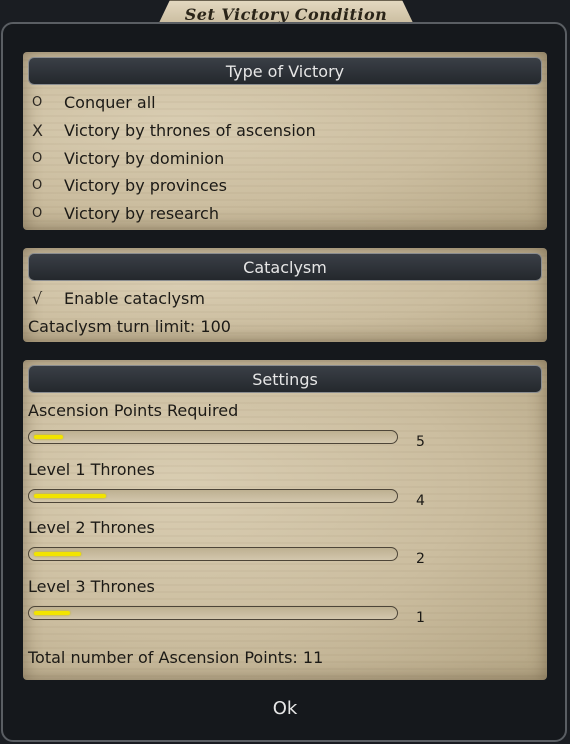 The height and width of the screenshot is (744, 570). Describe the element at coordinates (91, 527) in the screenshot. I see `level2-thrones-label: Level 2 Thrones` at that location.